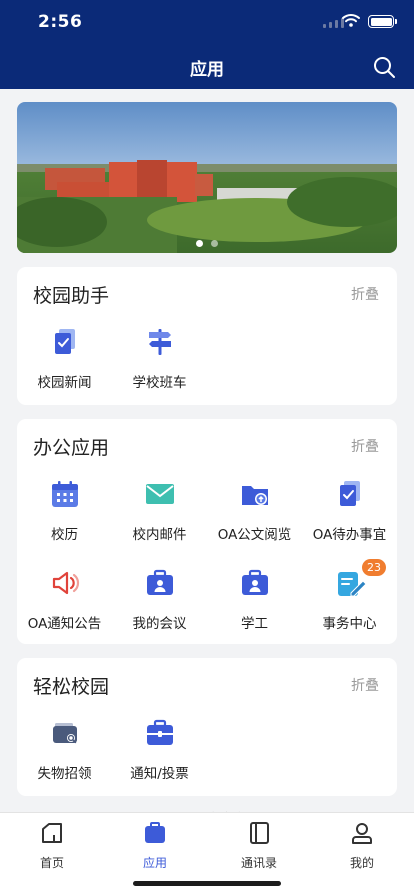 The height and width of the screenshot is (896, 414). Describe the element at coordinates (374, 567) in the screenshot. I see `notification-badge: 23` at that location.